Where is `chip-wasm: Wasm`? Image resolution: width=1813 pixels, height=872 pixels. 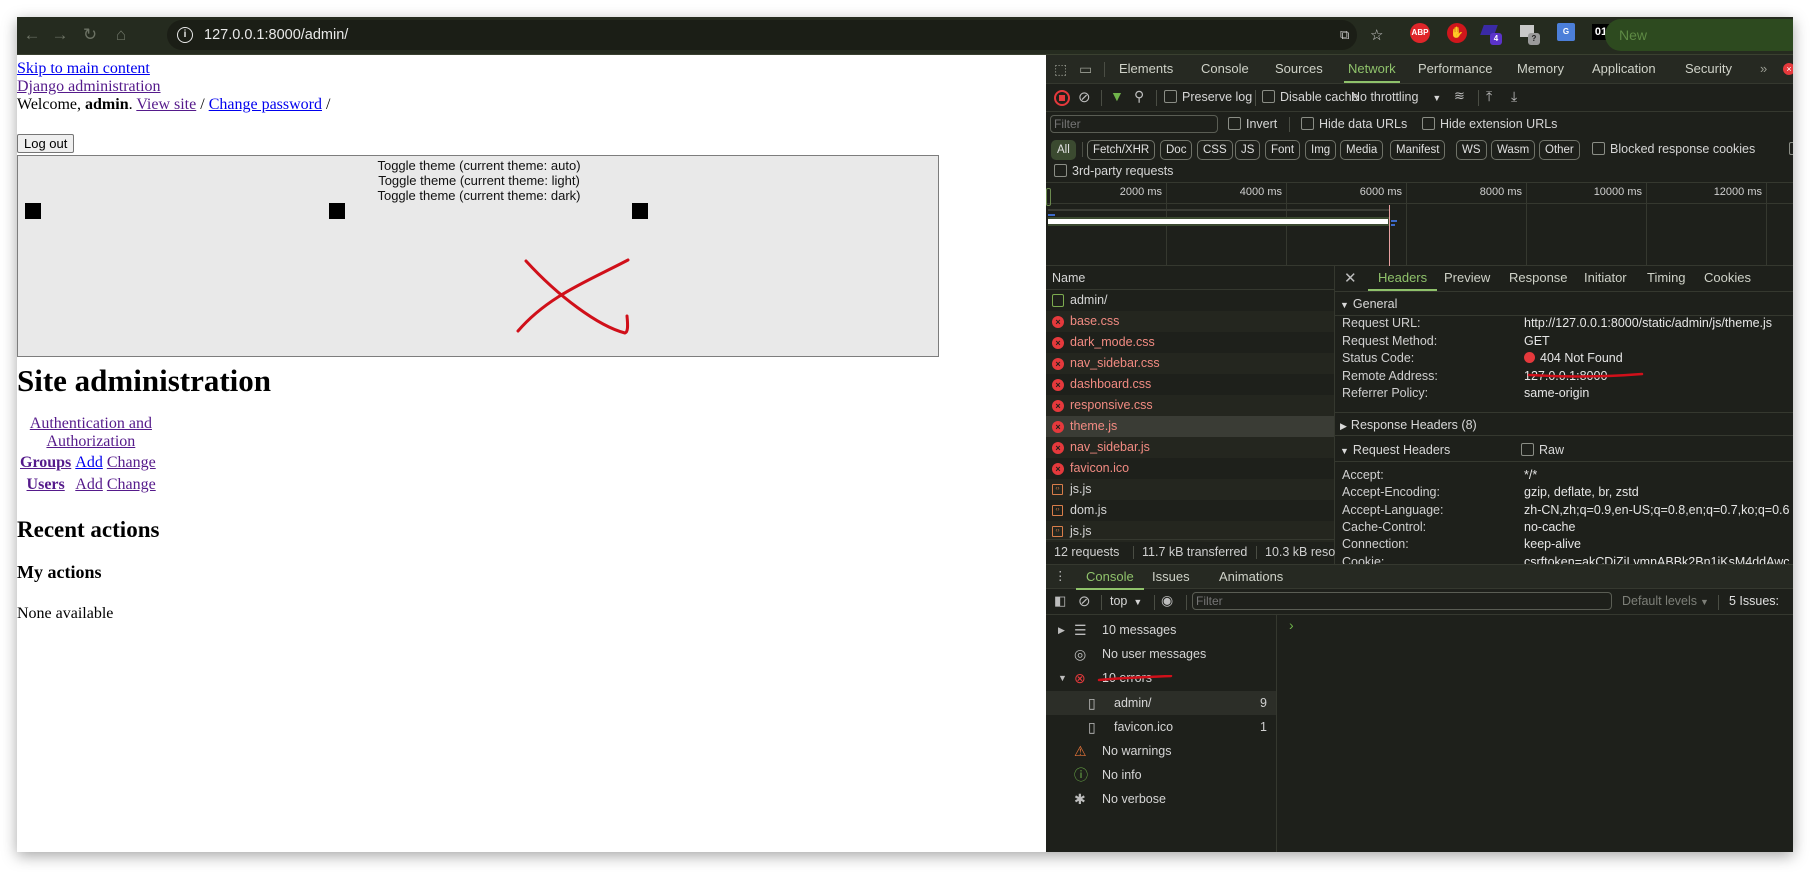
chip-wasm: Wasm is located at coordinates (1513, 150).